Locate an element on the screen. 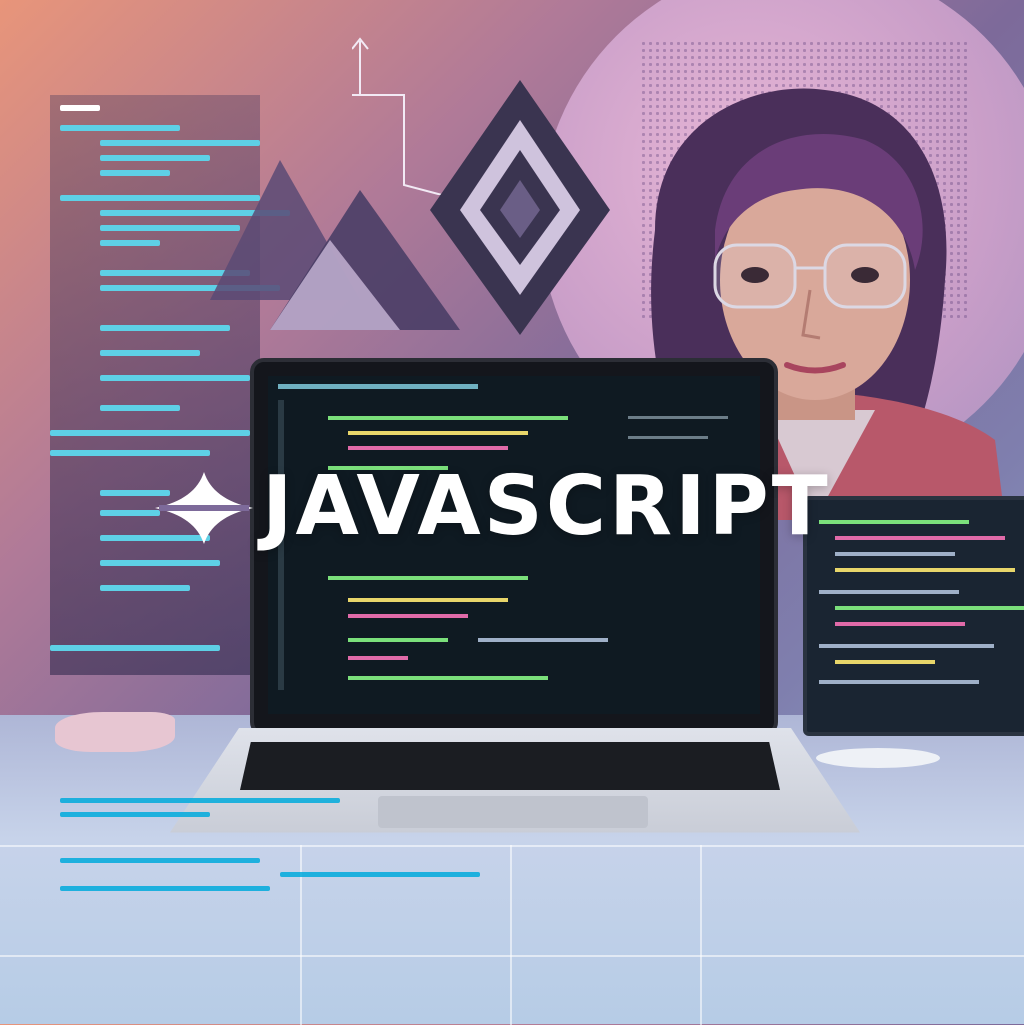  keyboard is located at coordinates (510, 766).